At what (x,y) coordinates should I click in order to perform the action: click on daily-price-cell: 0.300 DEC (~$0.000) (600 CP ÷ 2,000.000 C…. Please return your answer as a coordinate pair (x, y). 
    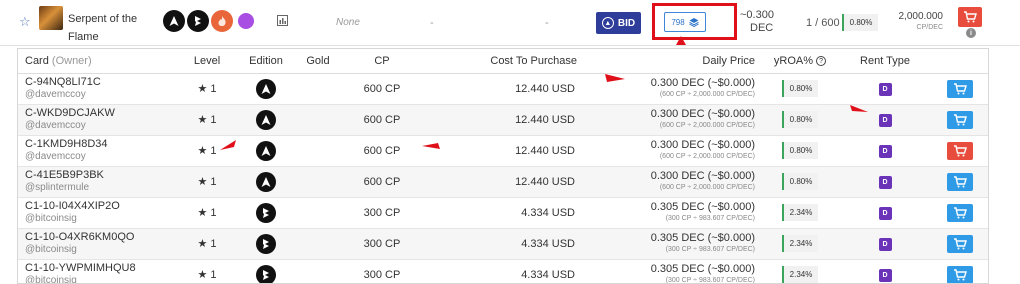
    Looking at the image, I should click on (668, 119).